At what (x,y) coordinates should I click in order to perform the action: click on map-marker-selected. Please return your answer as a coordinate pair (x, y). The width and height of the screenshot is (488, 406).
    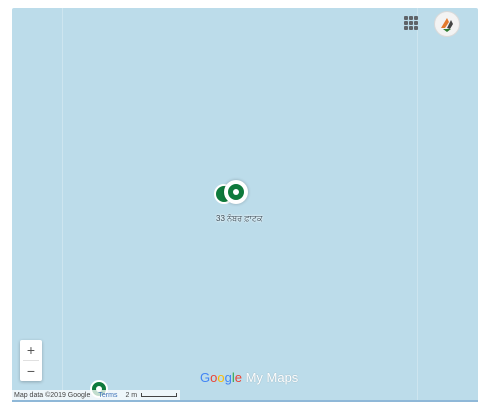
    Looking at the image, I should click on (236, 192).